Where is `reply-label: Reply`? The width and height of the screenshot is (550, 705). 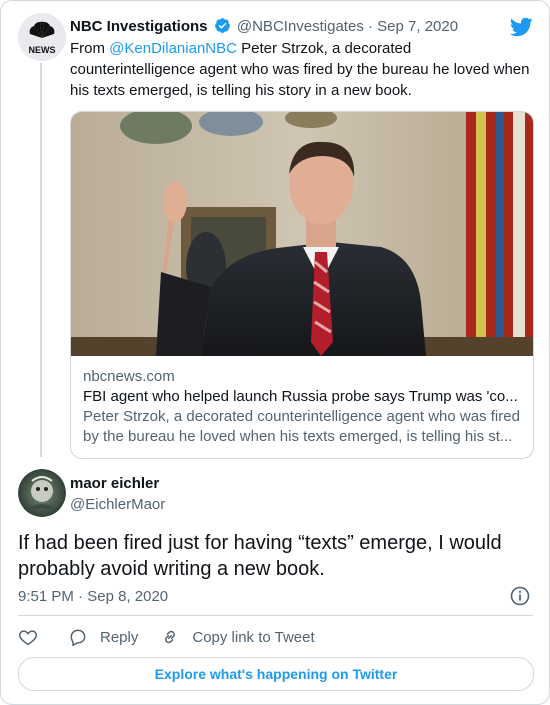
reply-label: Reply is located at coordinates (119, 637).